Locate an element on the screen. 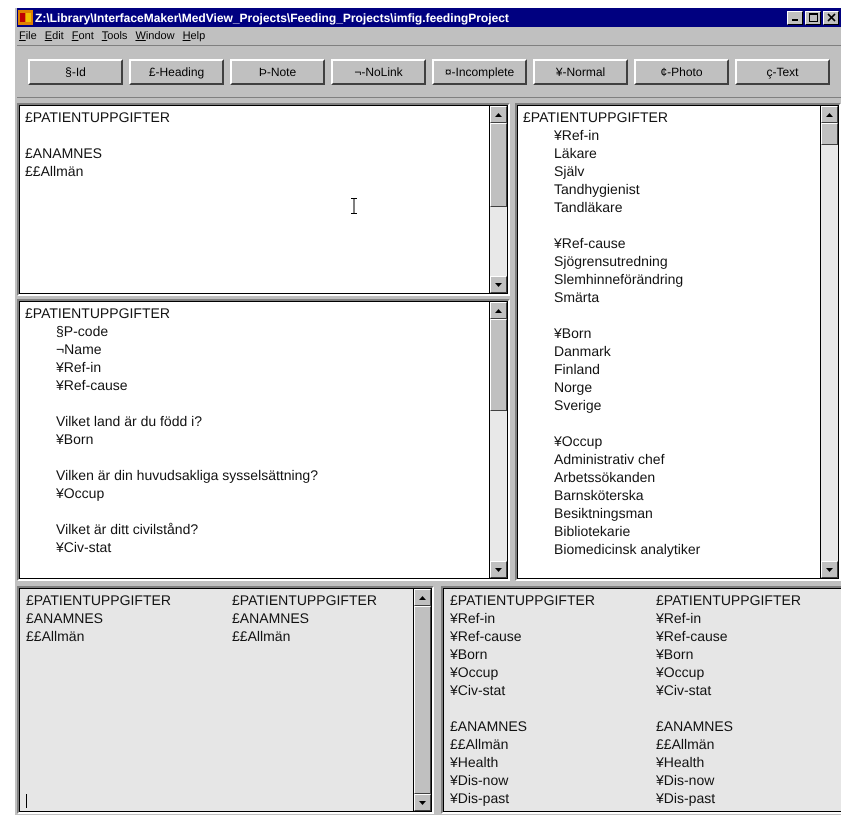 This screenshot has width=841, height=815. text-line: Danmark is located at coordinates (582, 351).